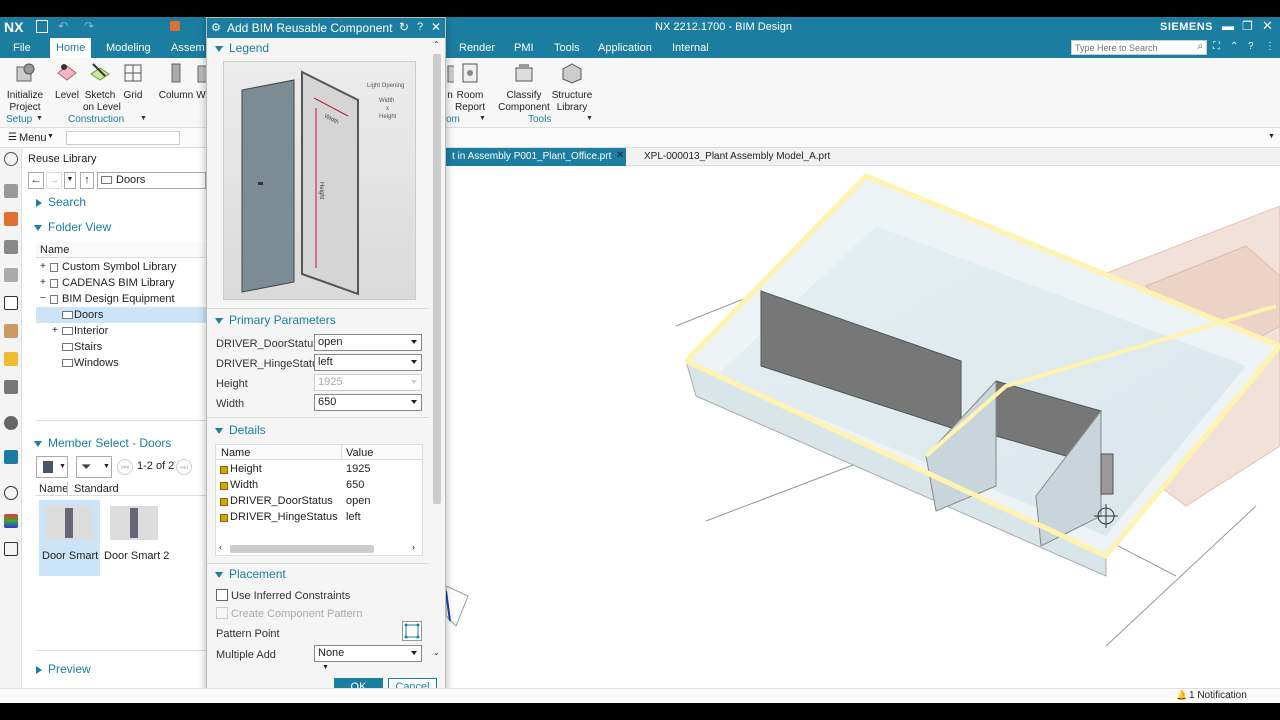 This screenshot has width=1280, height=720. I want to click on quick-access-icon, so click(175, 26).